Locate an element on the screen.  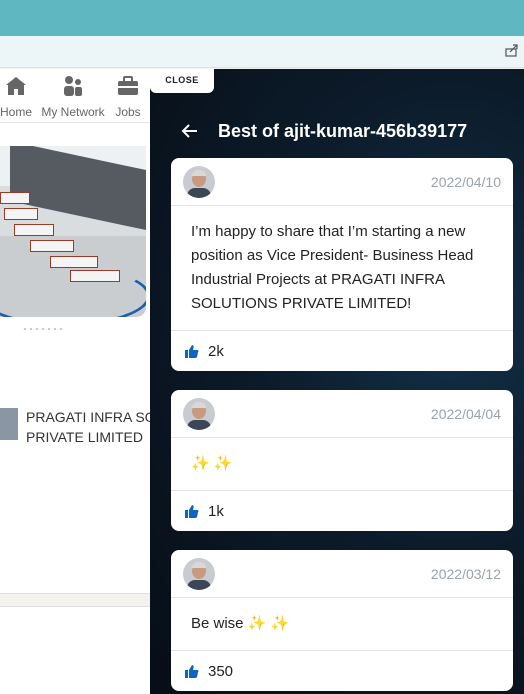
post-header: 2022/04/10 is located at coordinates (342, 182).